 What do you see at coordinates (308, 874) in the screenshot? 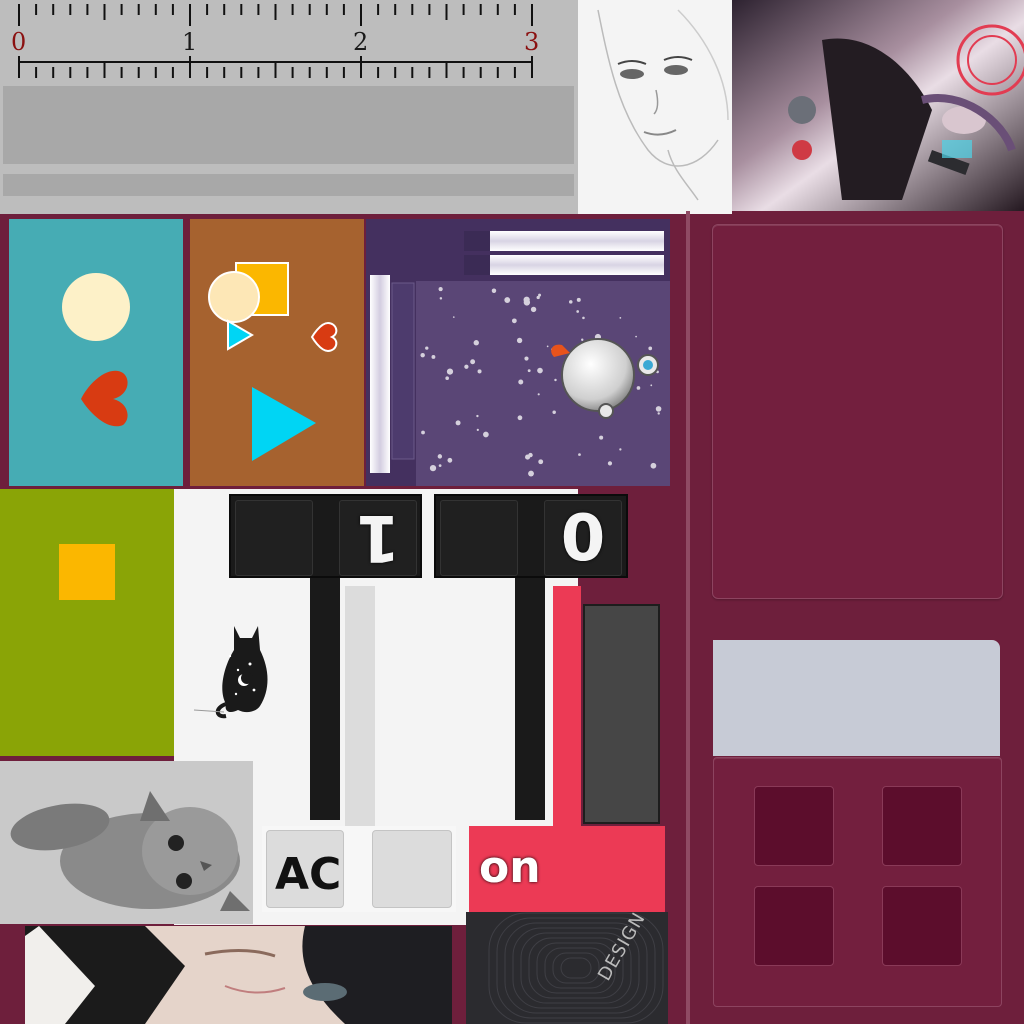
I see `ac-button-label: AC` at bounding box center [308, 874].